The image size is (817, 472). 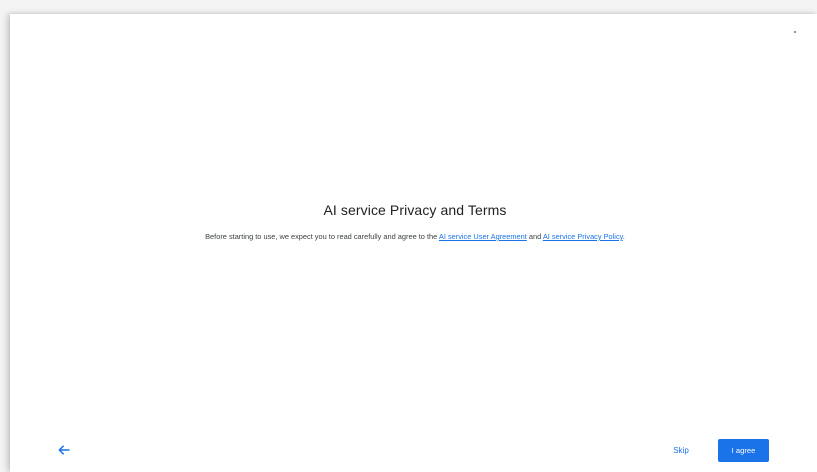 What do you see at coordinates (743, 450) in the screenshot?
I see `agree-button: I agree` at bounding box center [743, 450].